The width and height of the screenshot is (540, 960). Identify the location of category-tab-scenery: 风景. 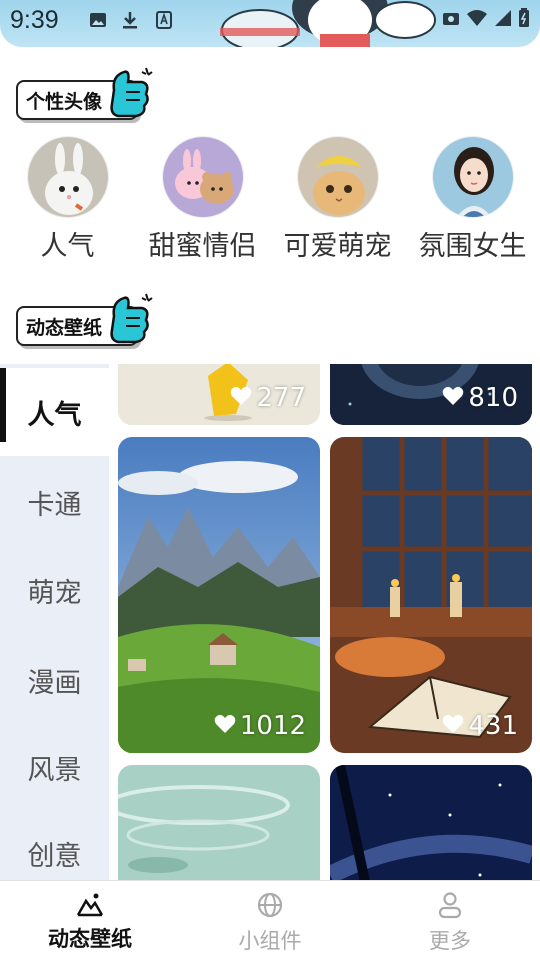
(54, 767).